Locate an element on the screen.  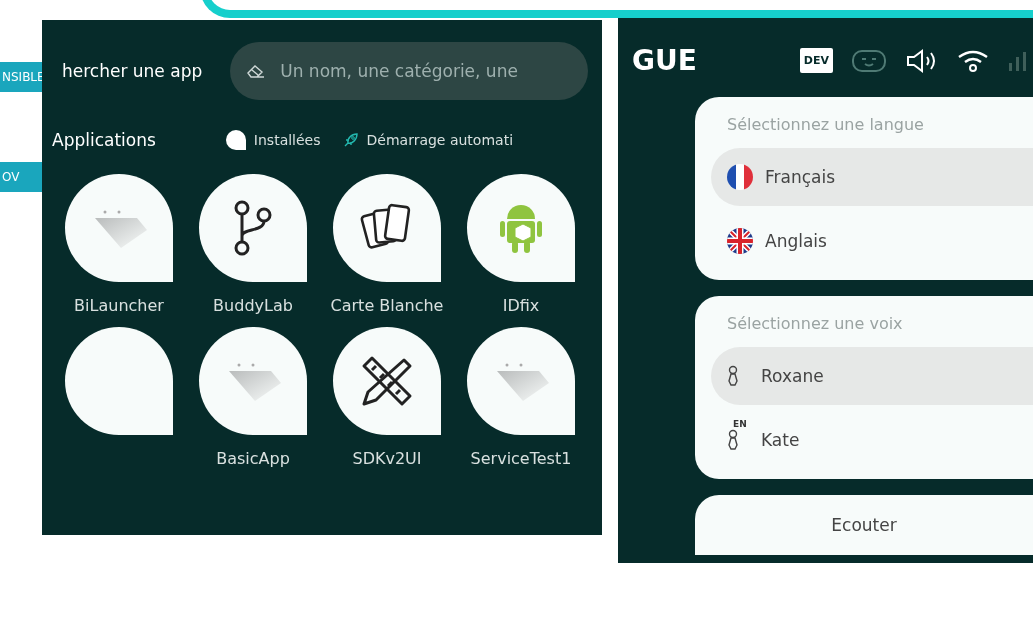
app-name: BuddyLab is located at coordinates (253, 305).